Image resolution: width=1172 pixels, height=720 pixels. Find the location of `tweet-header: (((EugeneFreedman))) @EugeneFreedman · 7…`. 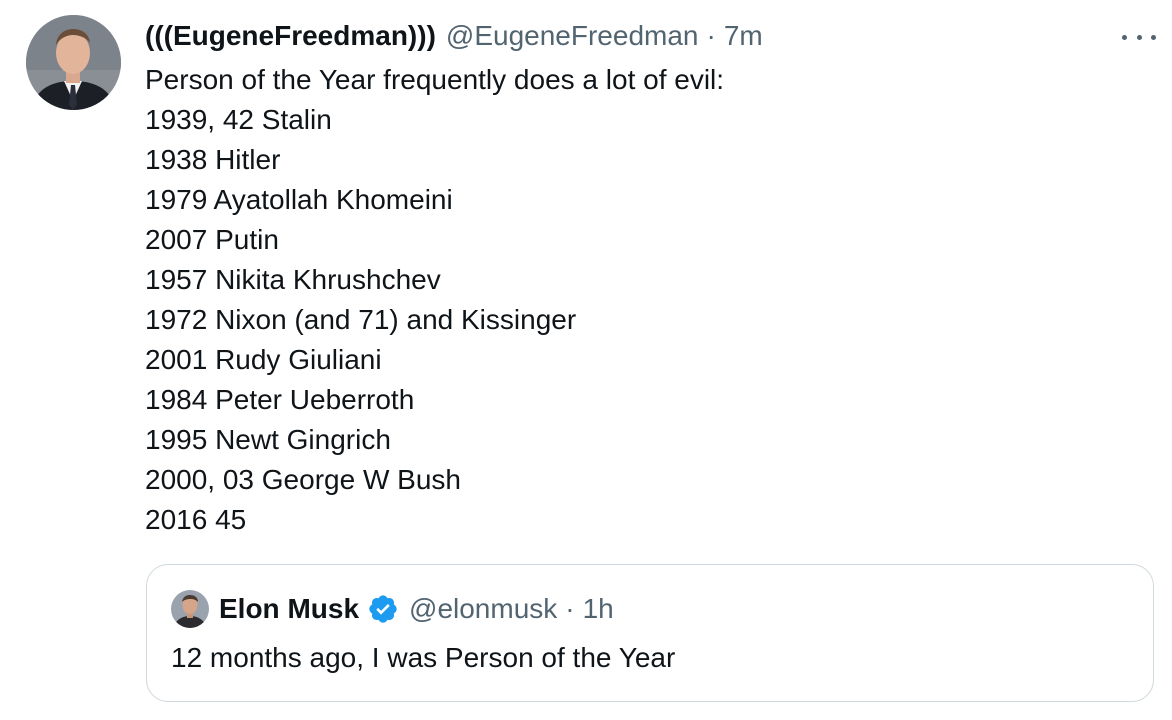

tweet-header: (((EugeneFreedman))) @EugeneFreedman · 7… is located at coordinates (454, 36).